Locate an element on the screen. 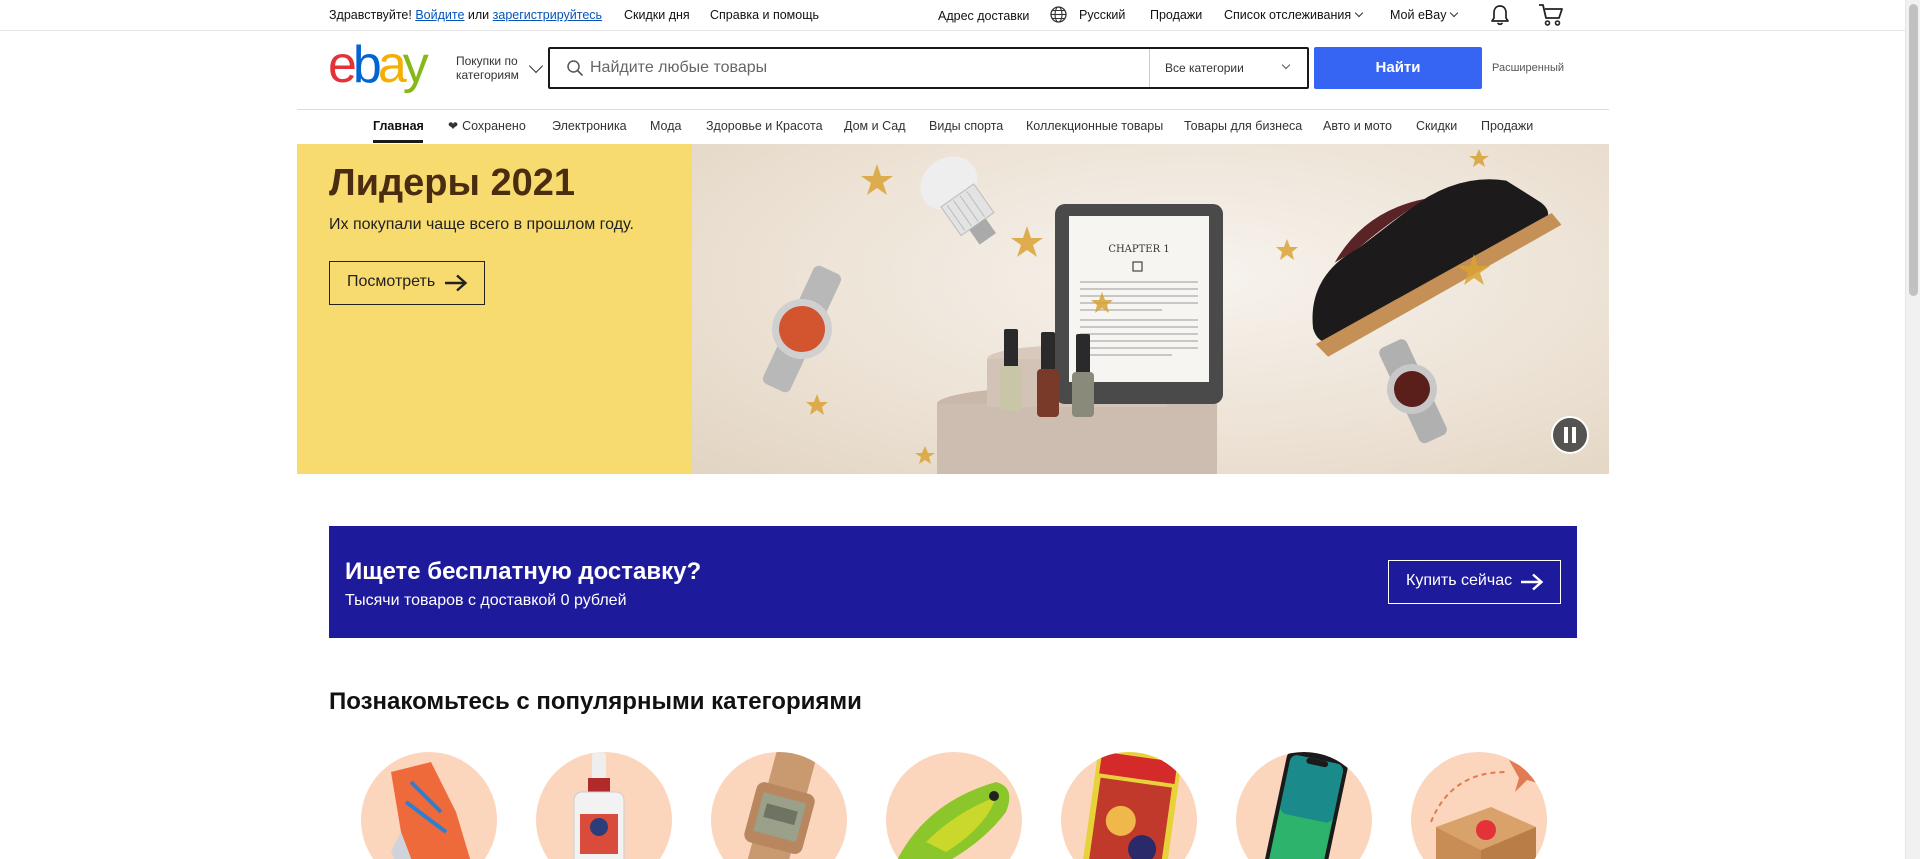 This screenshot has height=859, width=1920. serum-bottle-icon is located at coordinates (599, 805).